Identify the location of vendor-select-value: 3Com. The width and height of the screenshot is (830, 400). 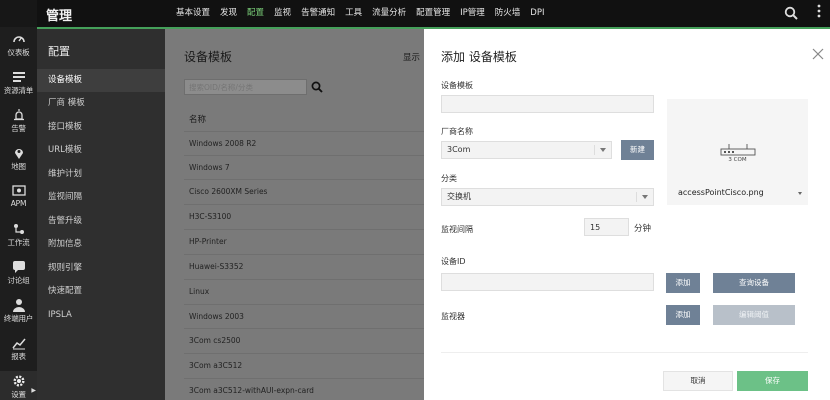
(459, 149).